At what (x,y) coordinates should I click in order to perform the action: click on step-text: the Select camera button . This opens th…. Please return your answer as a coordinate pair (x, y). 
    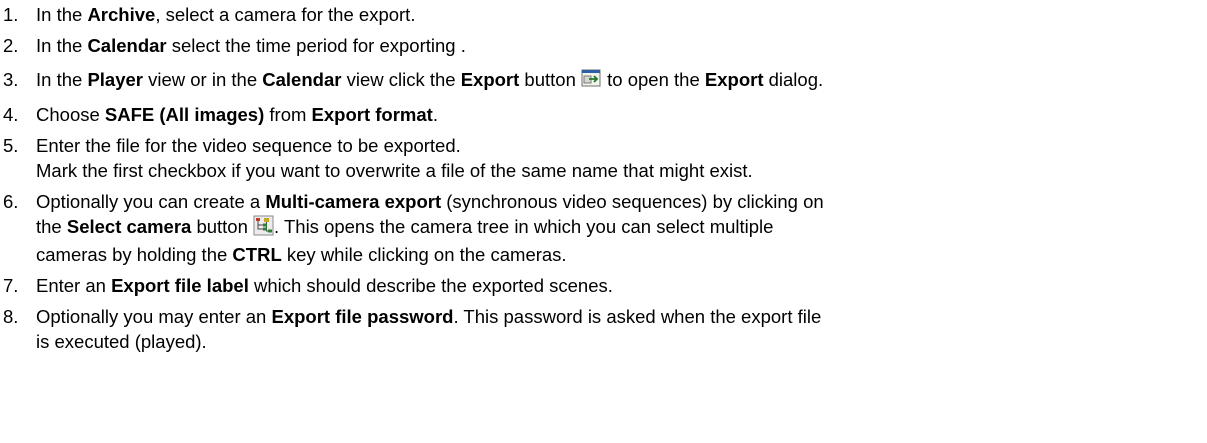
    Looking at the image, I should click on (621, 228).